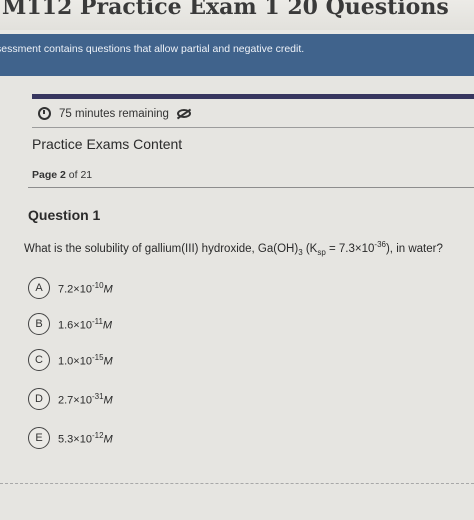 The width and height of the screenshot is (474, 520). I want to click on answer-option-b: B 1.6×10-11M, so click(70, 324).